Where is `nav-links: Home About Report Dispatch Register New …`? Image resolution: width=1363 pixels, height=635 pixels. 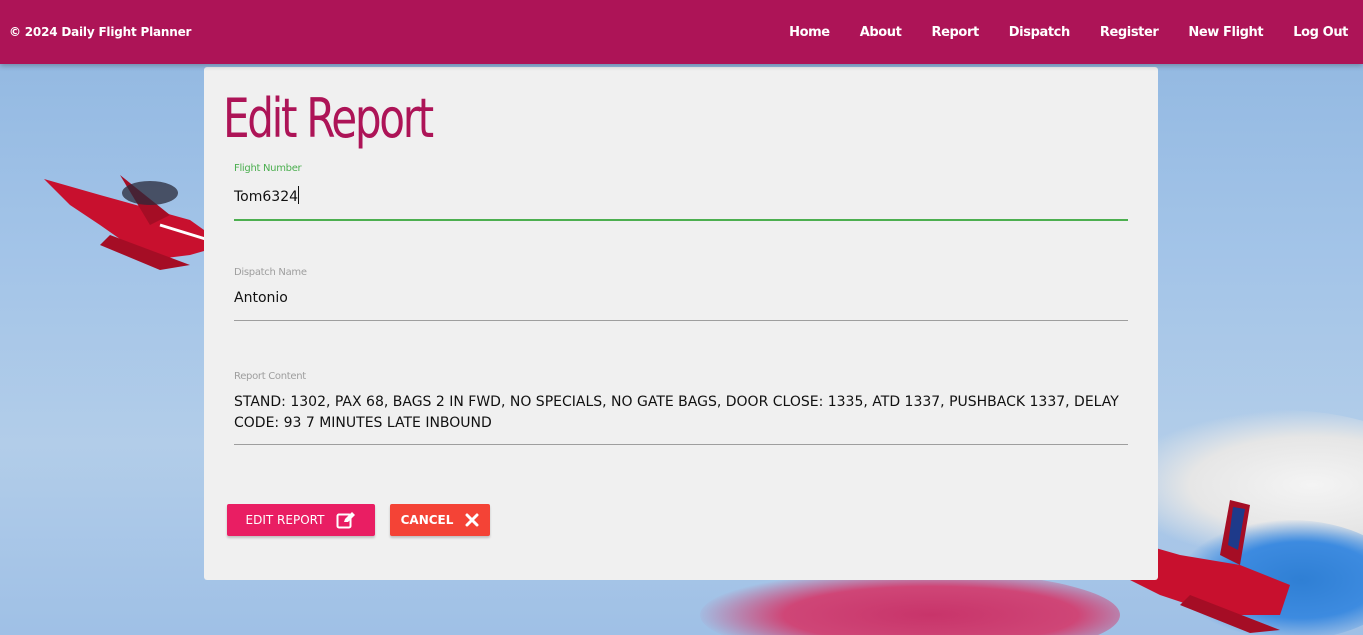 nav-links: Home About Report Dispatch Register New … is located at coordinates (1053, 32).